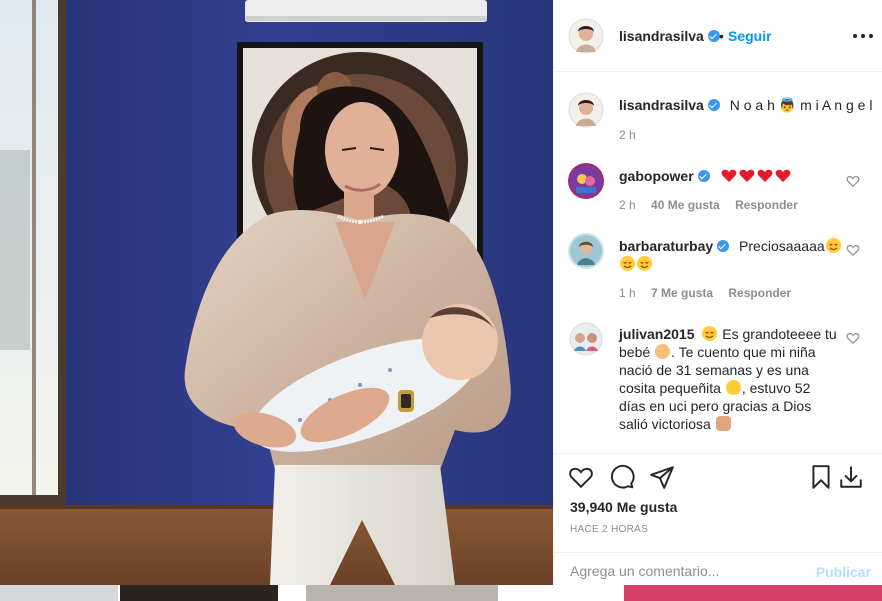 The height and width of the screenshot is (601, 882). I want to click on download-icon, so click(851, 477).